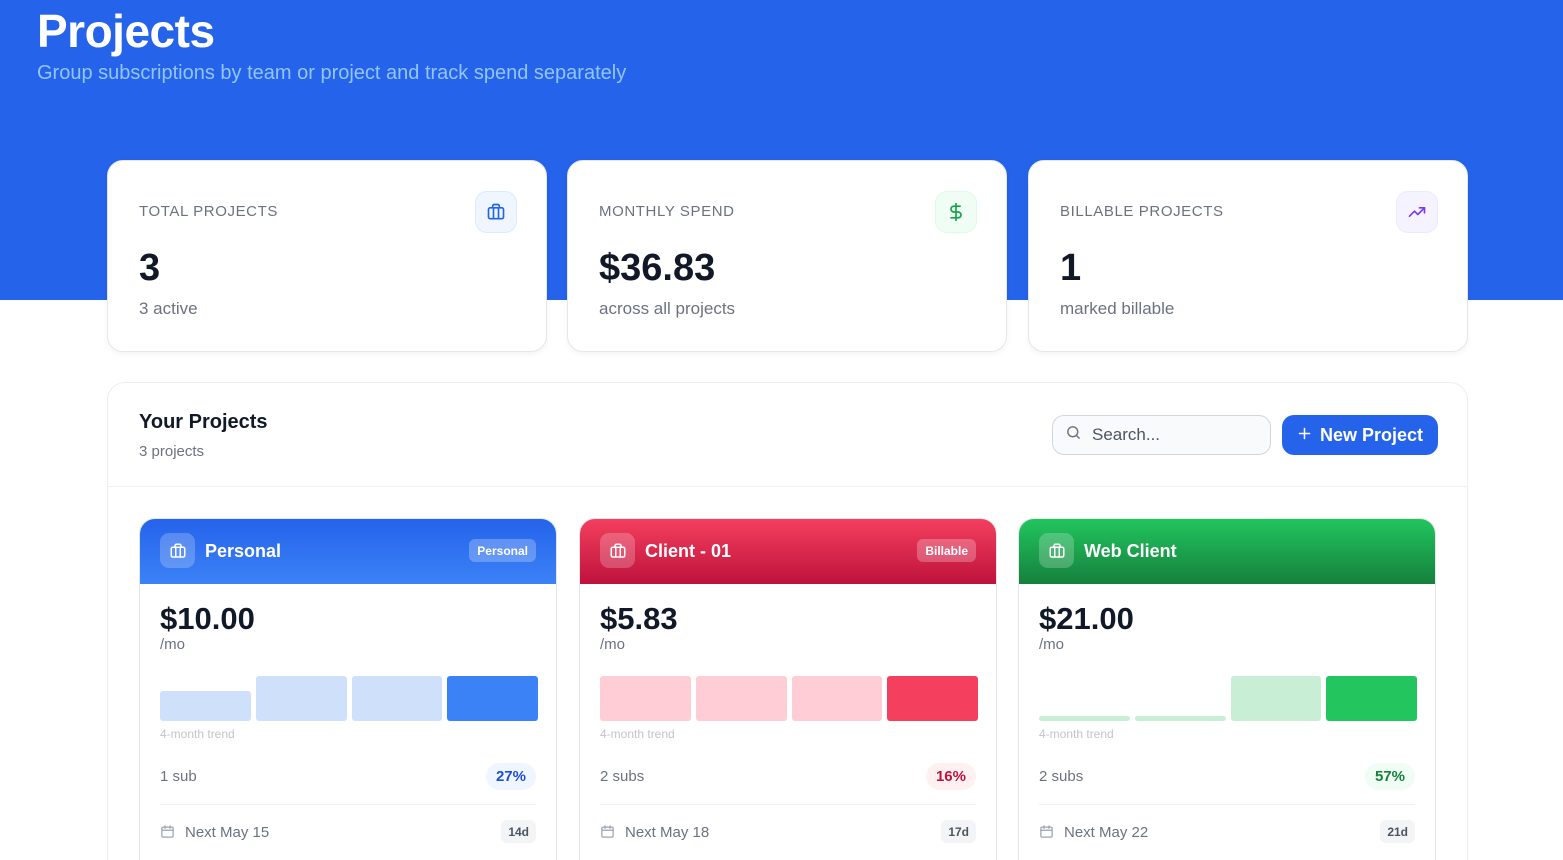 Image resolution: width=1563 pixels, height=860 pixels. Describe the element at coordinates (150, 268) in the screenshot. I see `stat-value: 3` at that location.